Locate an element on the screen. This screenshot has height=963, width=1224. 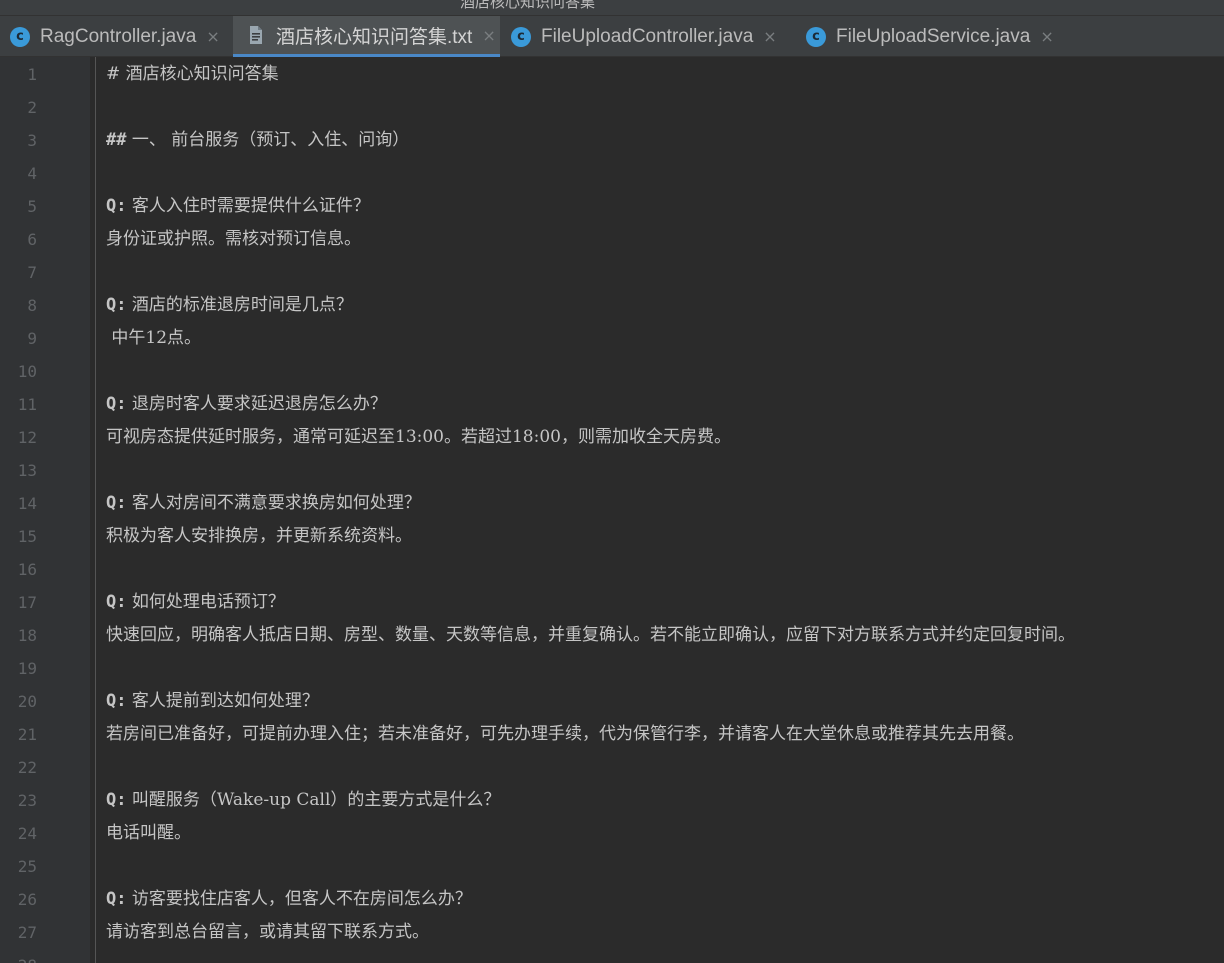
line-number: 1 is located at coordinates (32, 74).